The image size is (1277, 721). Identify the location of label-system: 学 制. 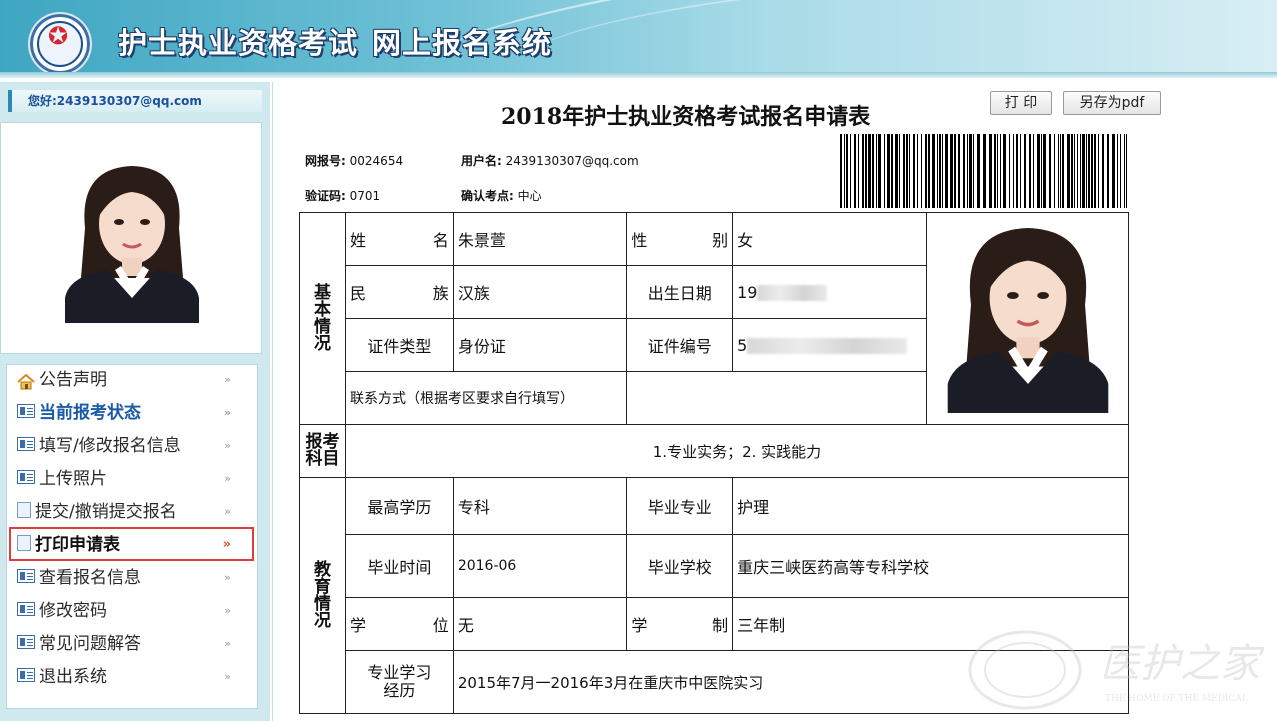
(680, 624).